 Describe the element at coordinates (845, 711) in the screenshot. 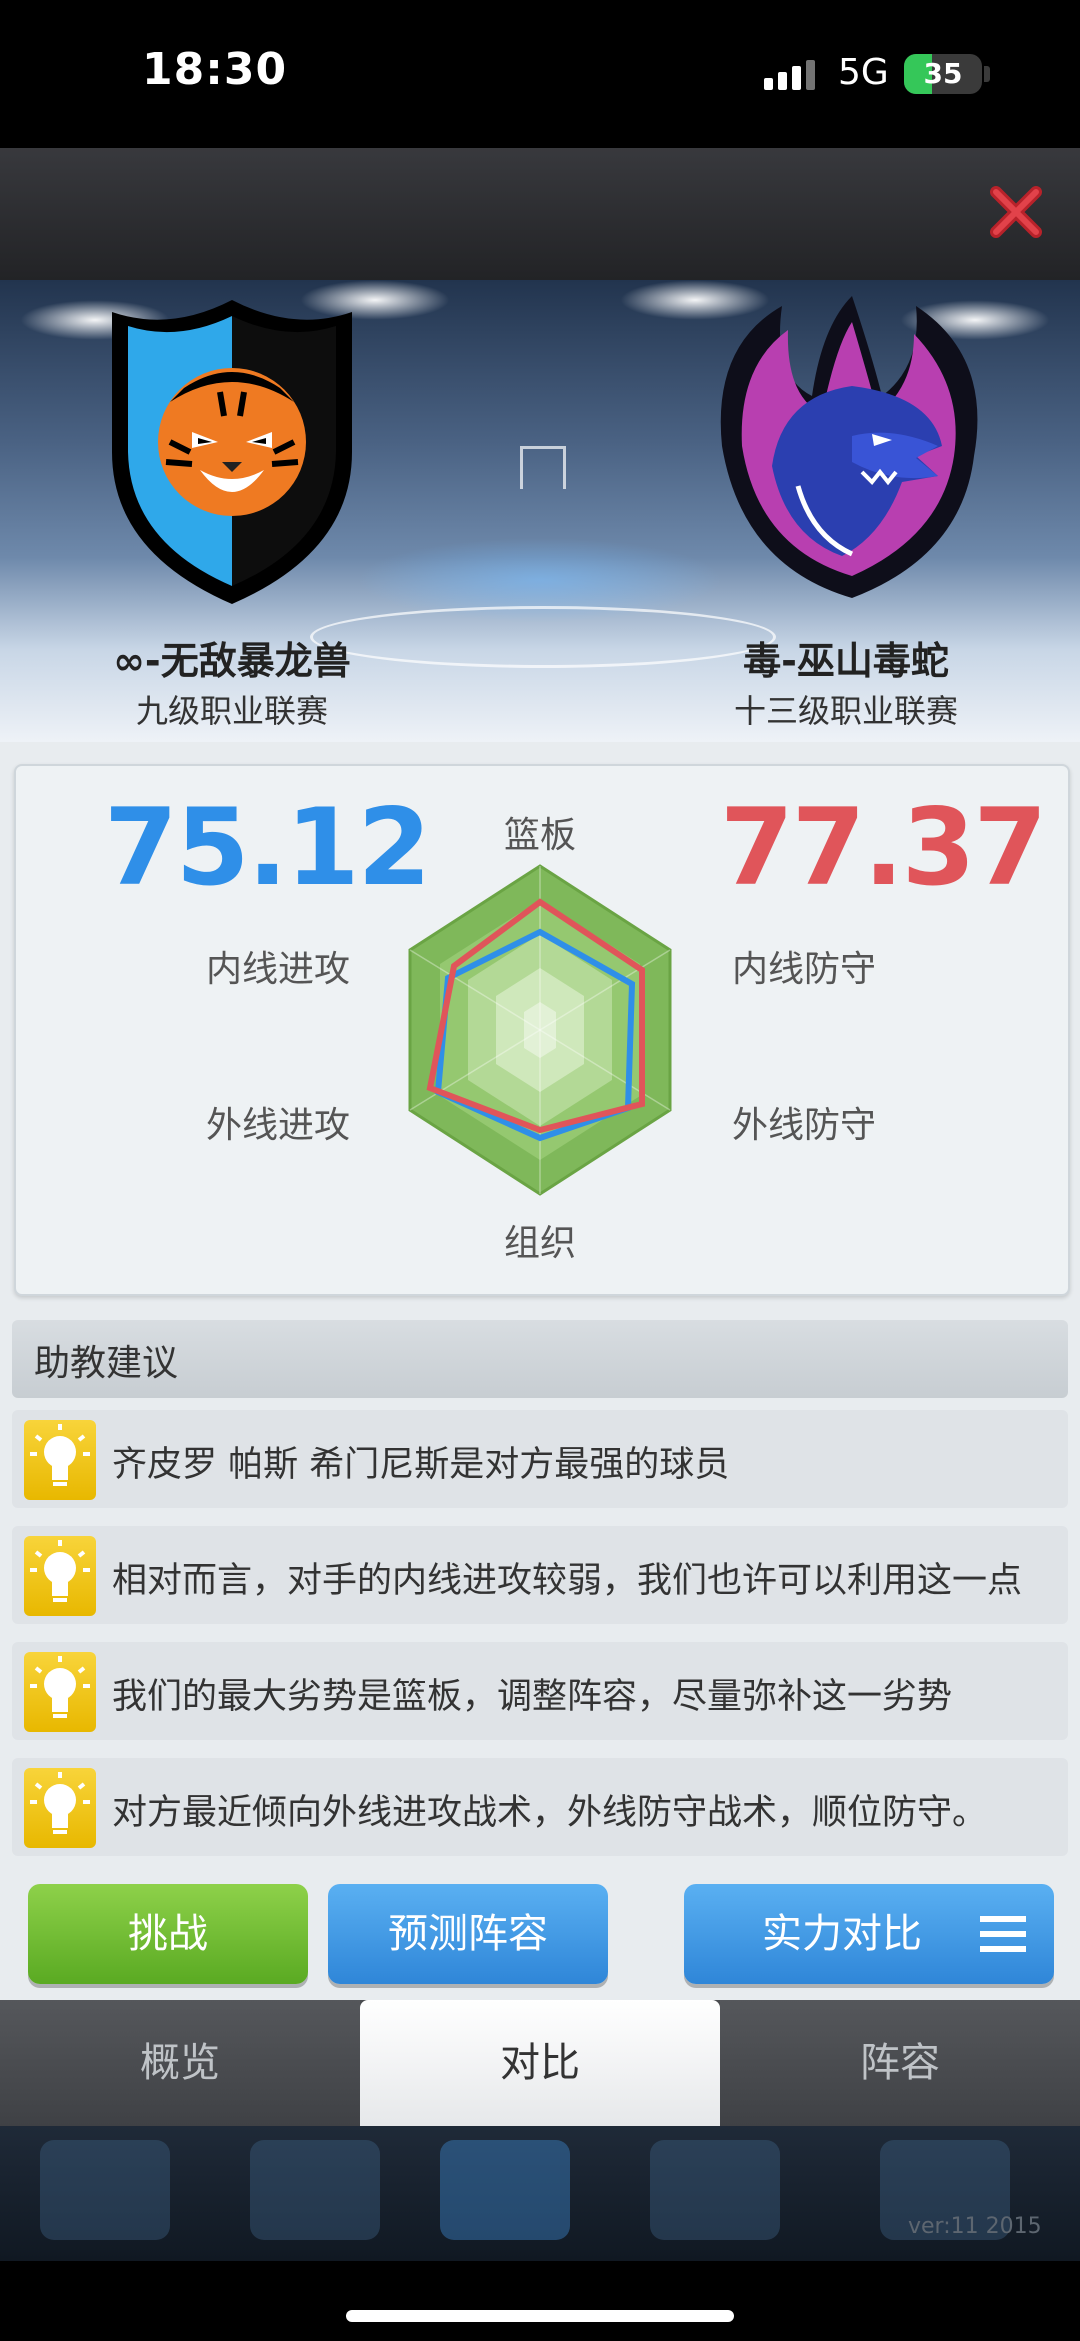

I see `right-team-league: 十三级职业联赛` at that location.